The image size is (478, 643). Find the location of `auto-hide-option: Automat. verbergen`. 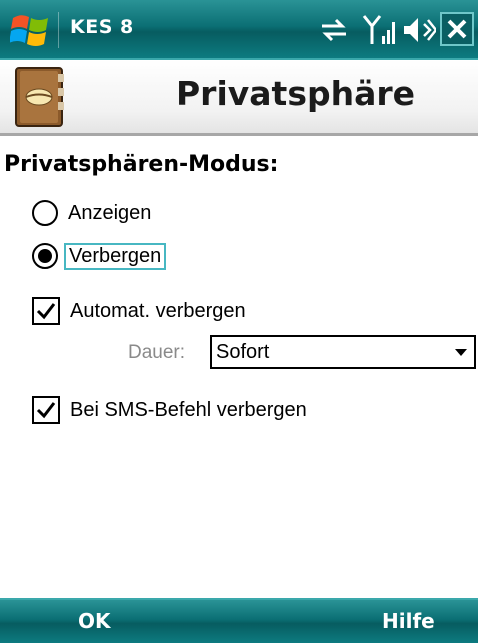

auto-hide-option: Automat. verbergen is located at coordinates (139, 311).